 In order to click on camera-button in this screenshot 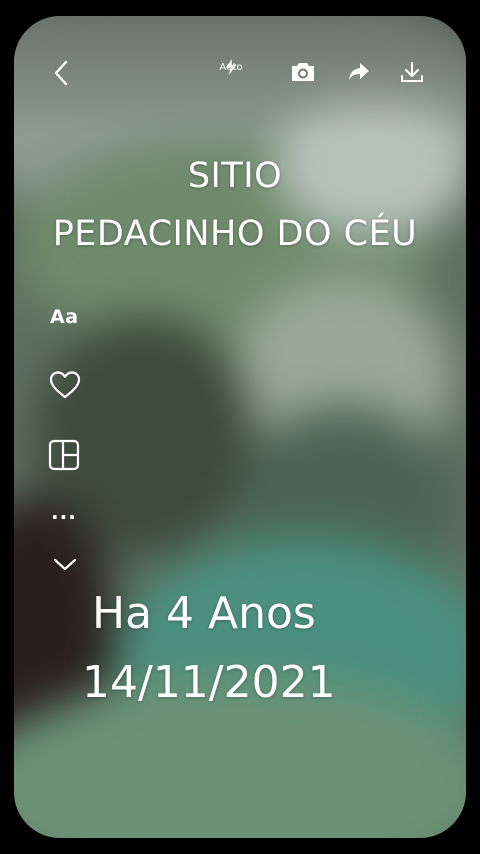, I will do `click(303, 72)`.